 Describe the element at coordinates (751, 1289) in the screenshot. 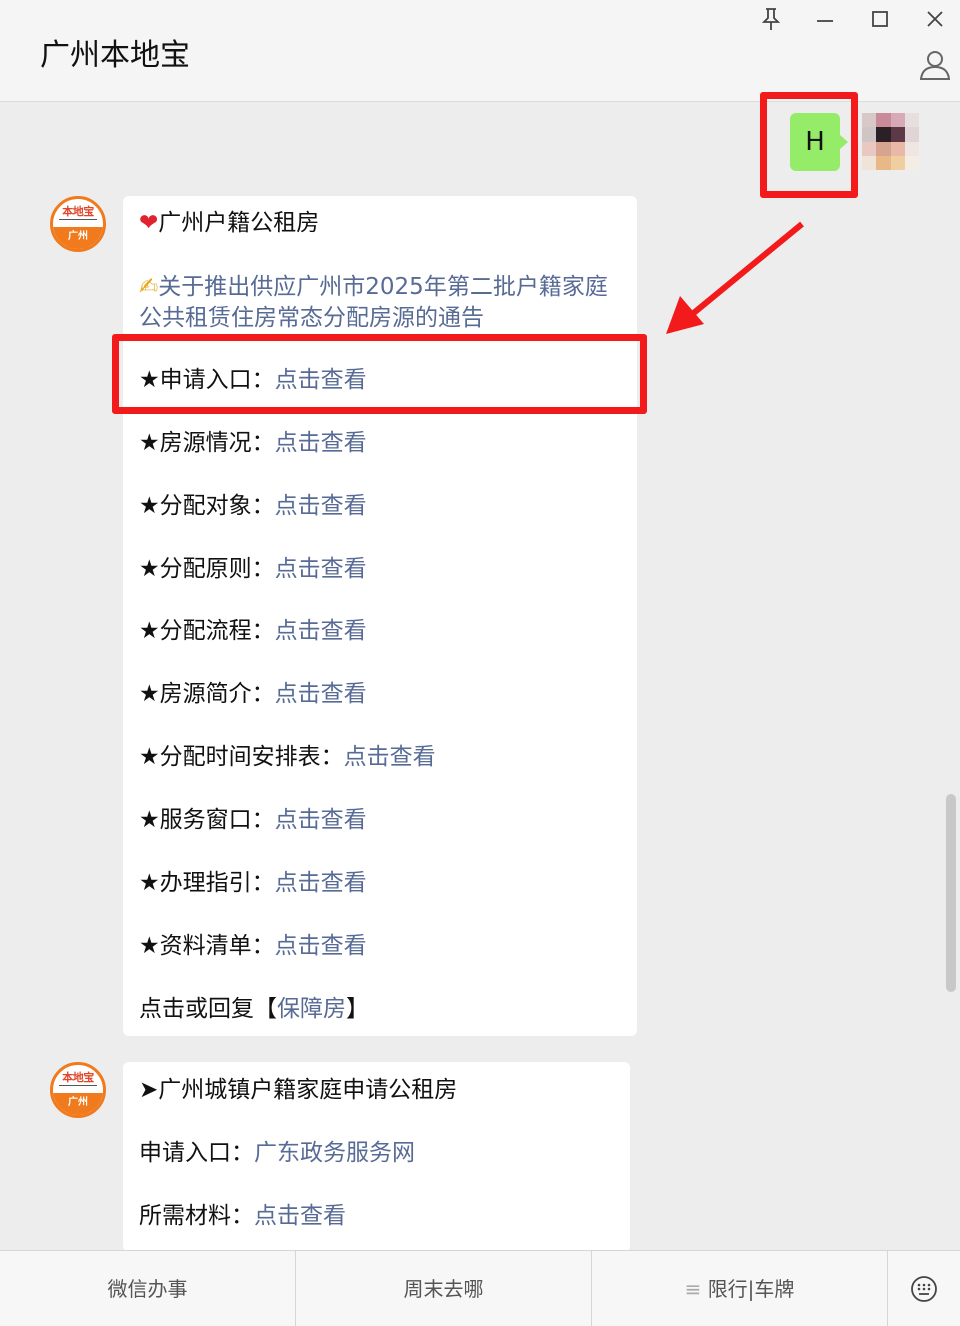

I see `menu-item-label: 限行|车牌` at that location.